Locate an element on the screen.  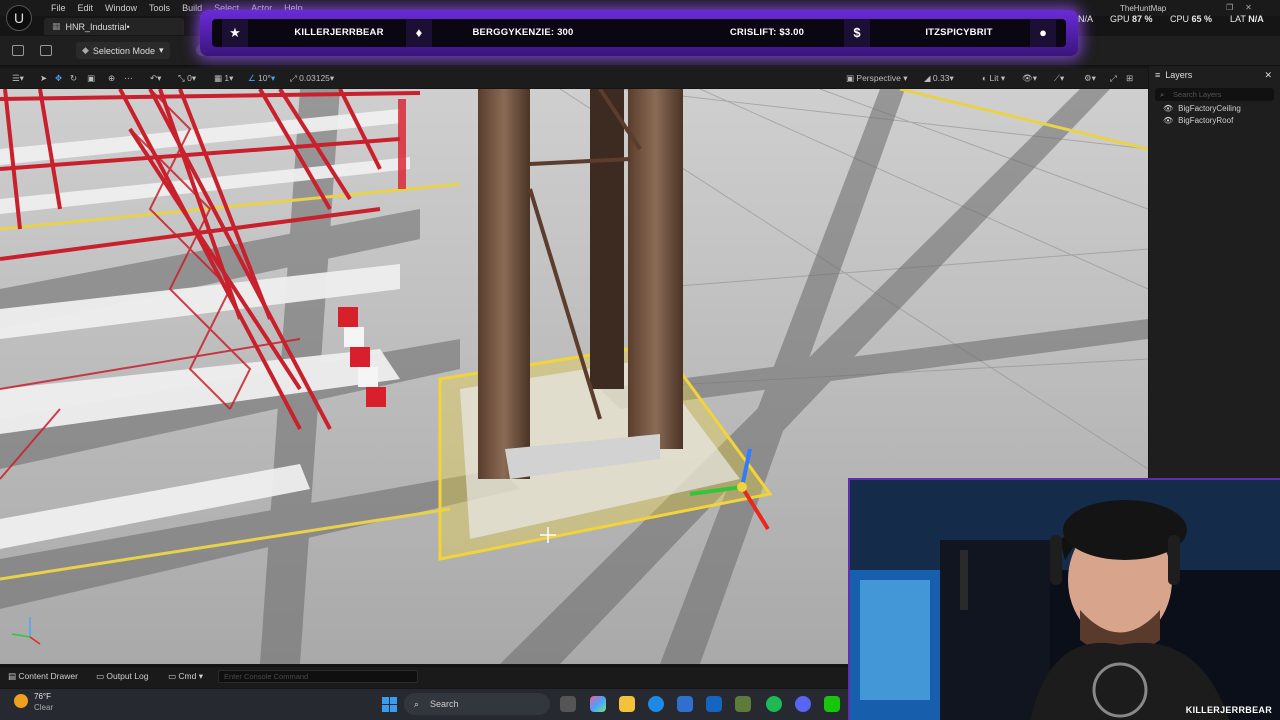
store-icon is located at coordinates (685, 704).